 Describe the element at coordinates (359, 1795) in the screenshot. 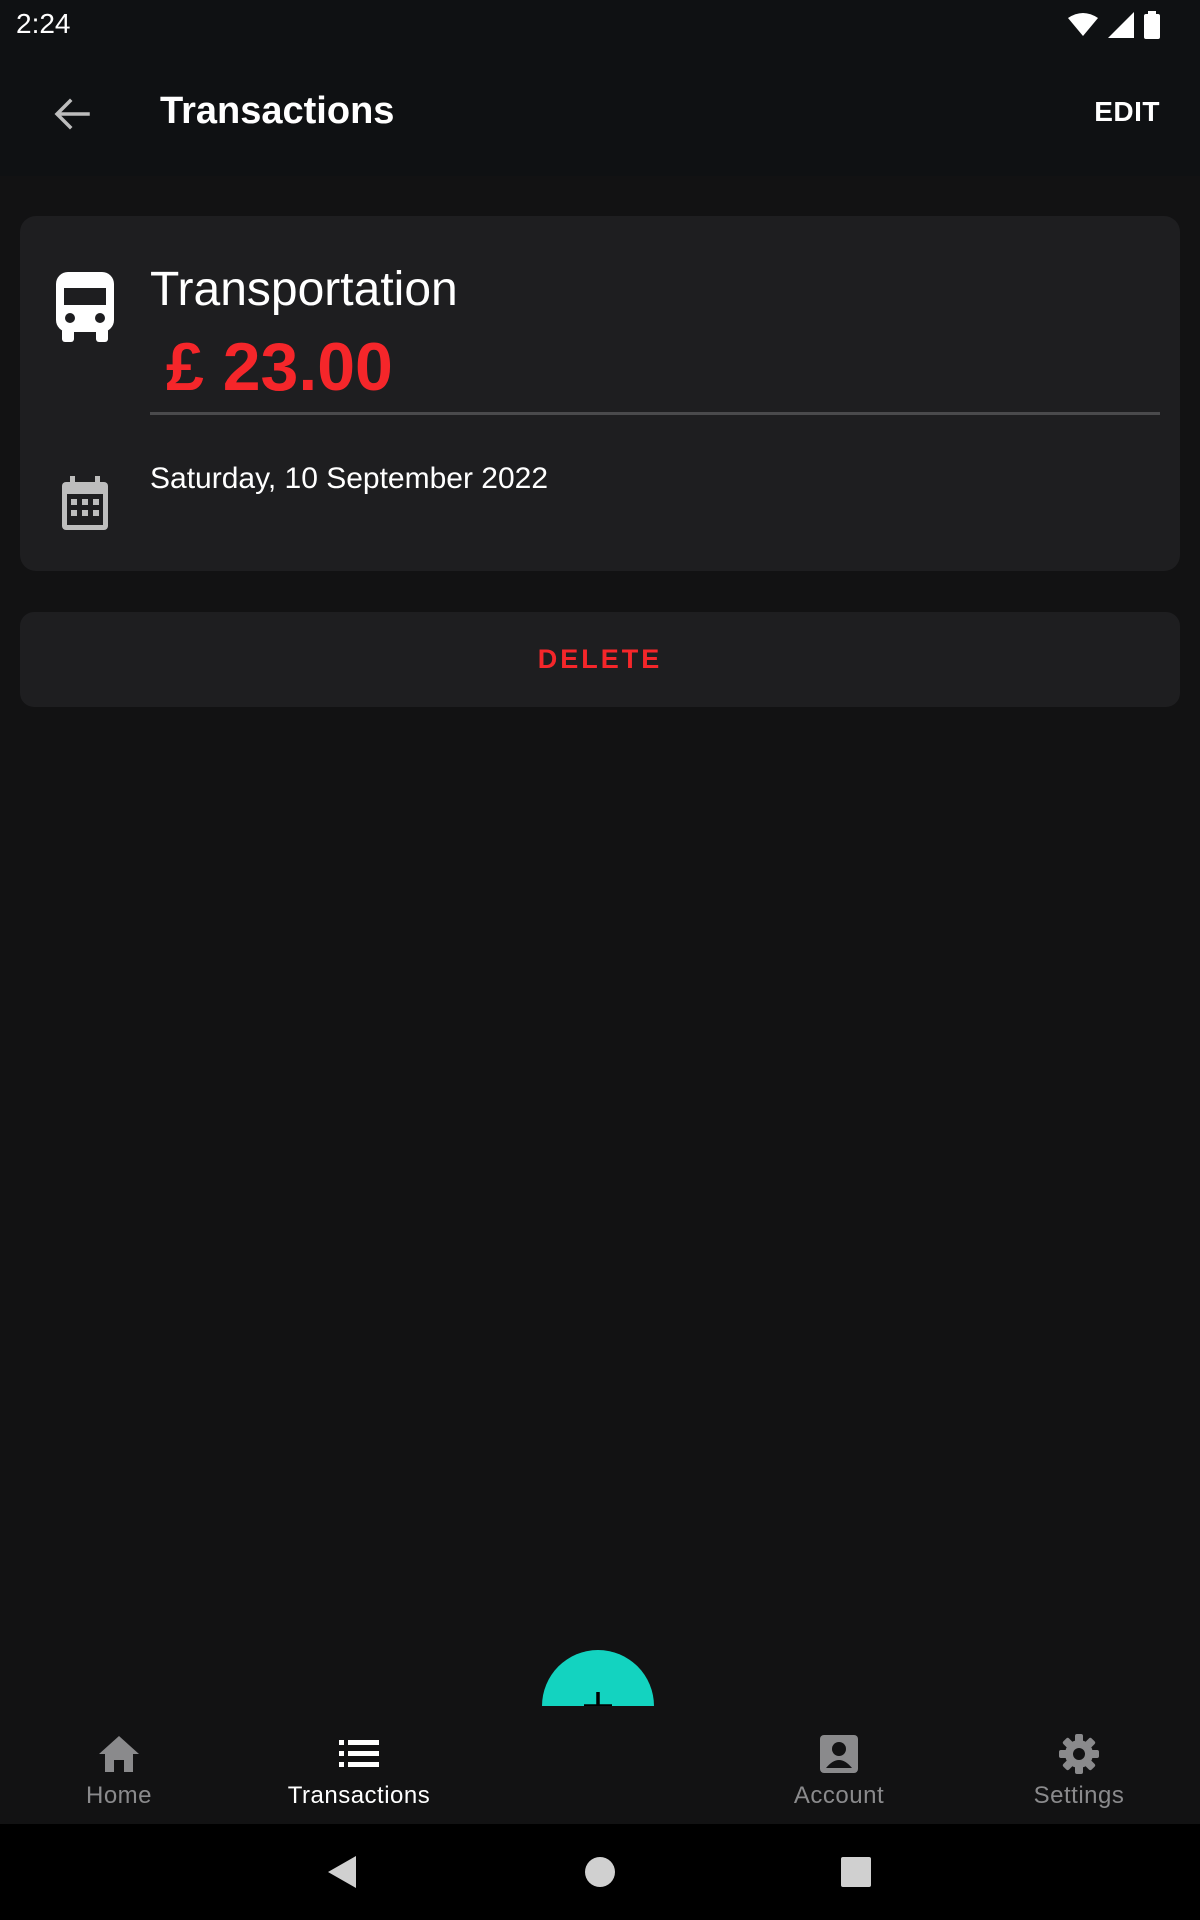

I see `nav-label-transactions: Transactions` at that location.